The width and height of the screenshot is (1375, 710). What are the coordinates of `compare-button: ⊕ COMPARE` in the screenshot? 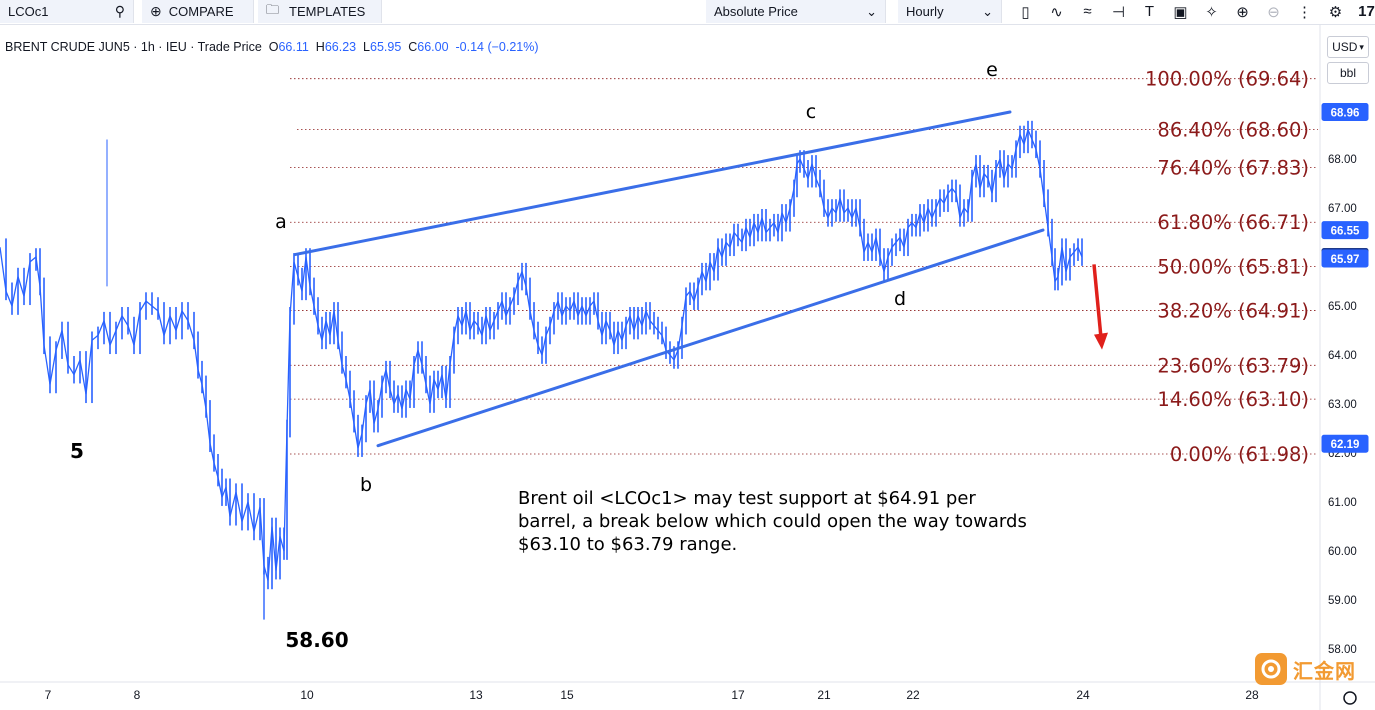 It's located at (198, 11).